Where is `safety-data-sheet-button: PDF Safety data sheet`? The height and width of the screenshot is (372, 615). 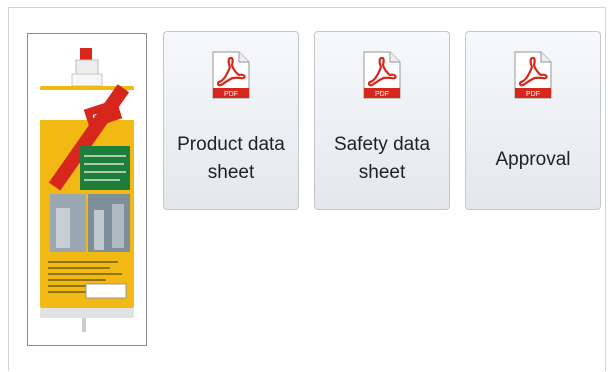
safety-data-sheet-button: PDF Safety data sheet is located at coordinates (382, 120).